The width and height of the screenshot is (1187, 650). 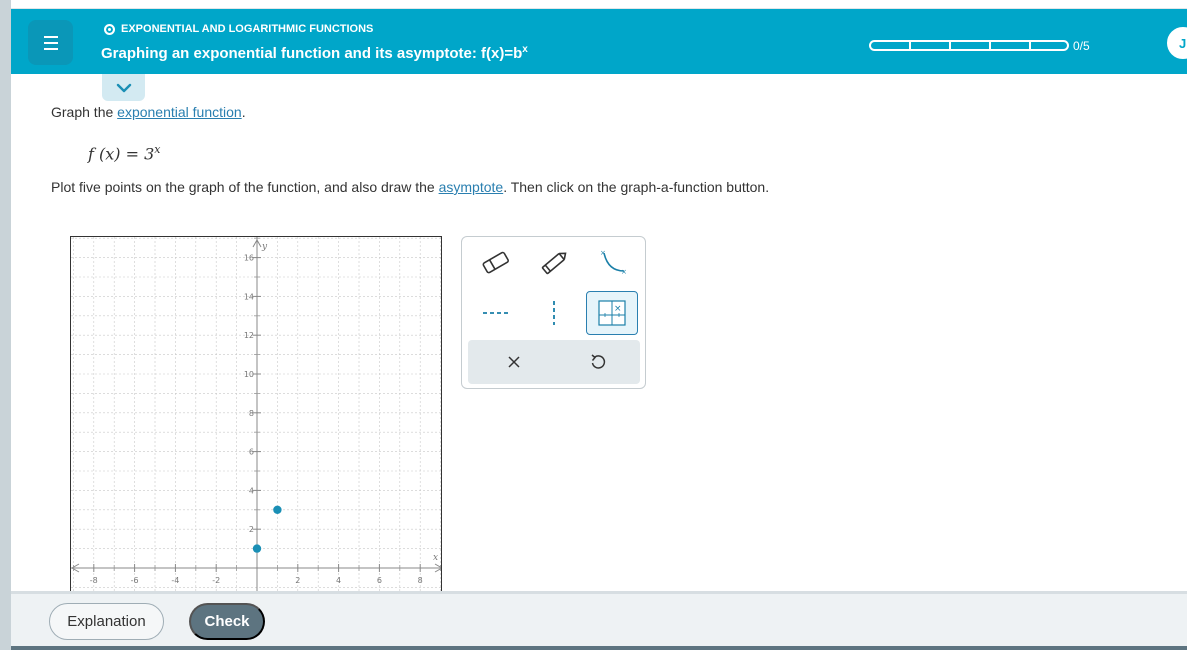 I want to click on eraser-icon, so click(x=495, y=262).